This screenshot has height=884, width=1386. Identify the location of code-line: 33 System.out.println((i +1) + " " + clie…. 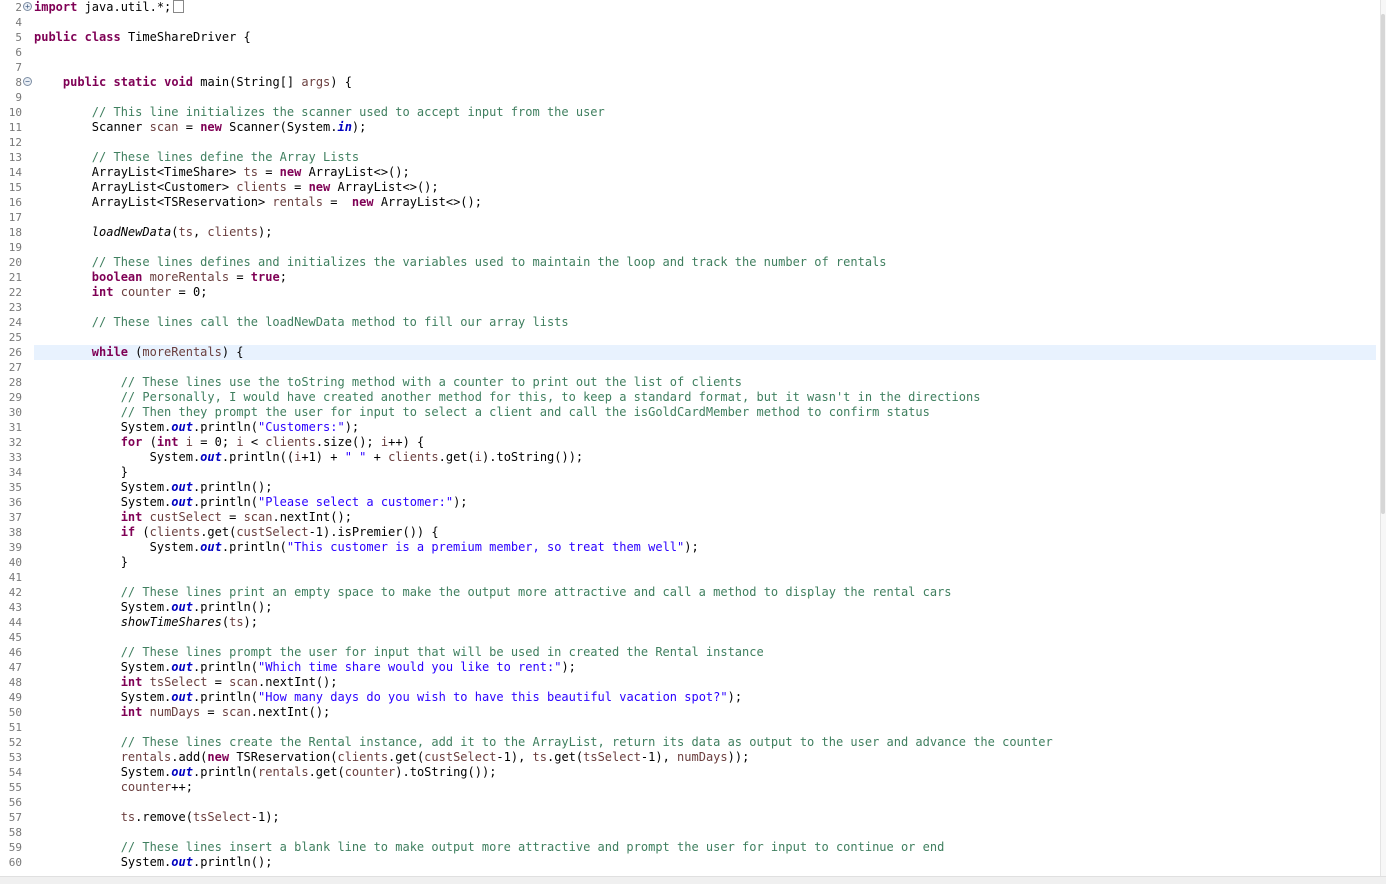
(690, 457).